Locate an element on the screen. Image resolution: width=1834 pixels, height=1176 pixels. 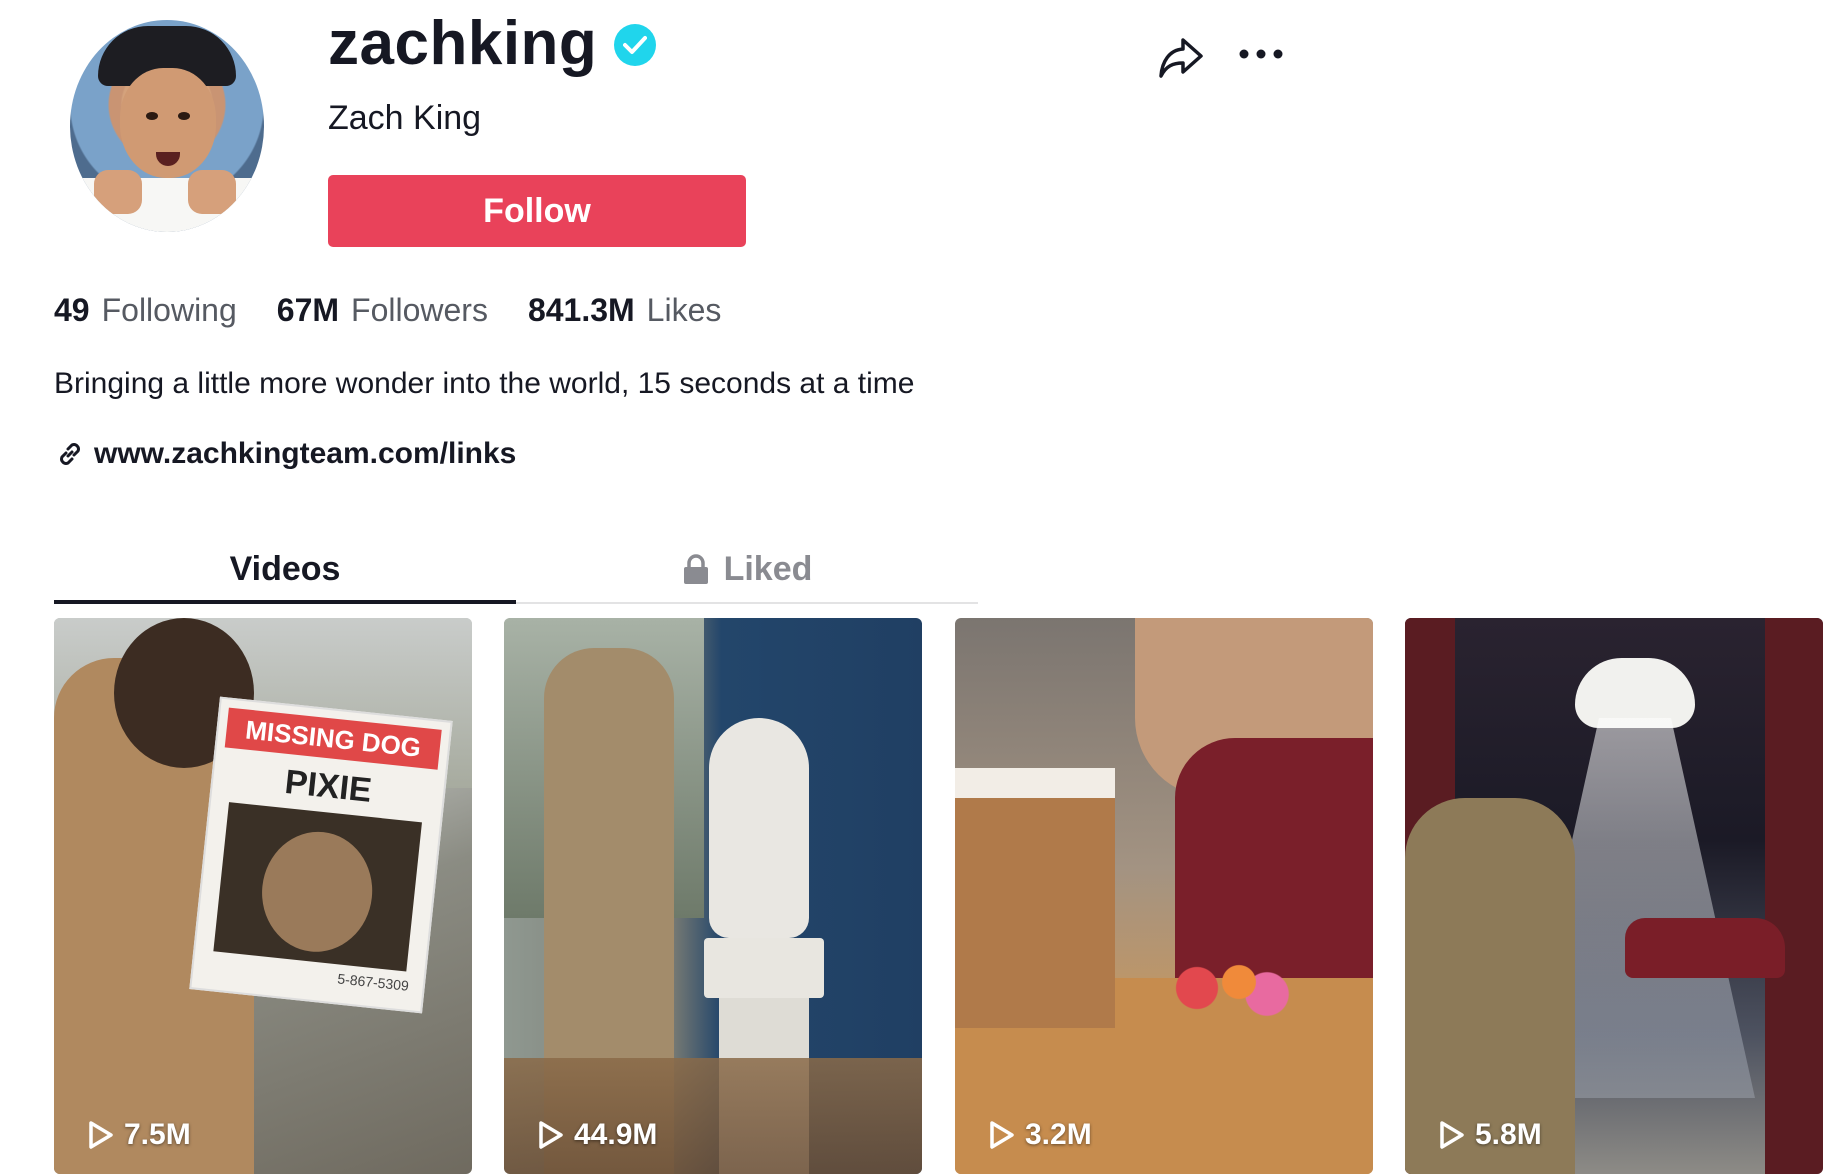
tab-label: Videos is located at coordinates (285, 568).